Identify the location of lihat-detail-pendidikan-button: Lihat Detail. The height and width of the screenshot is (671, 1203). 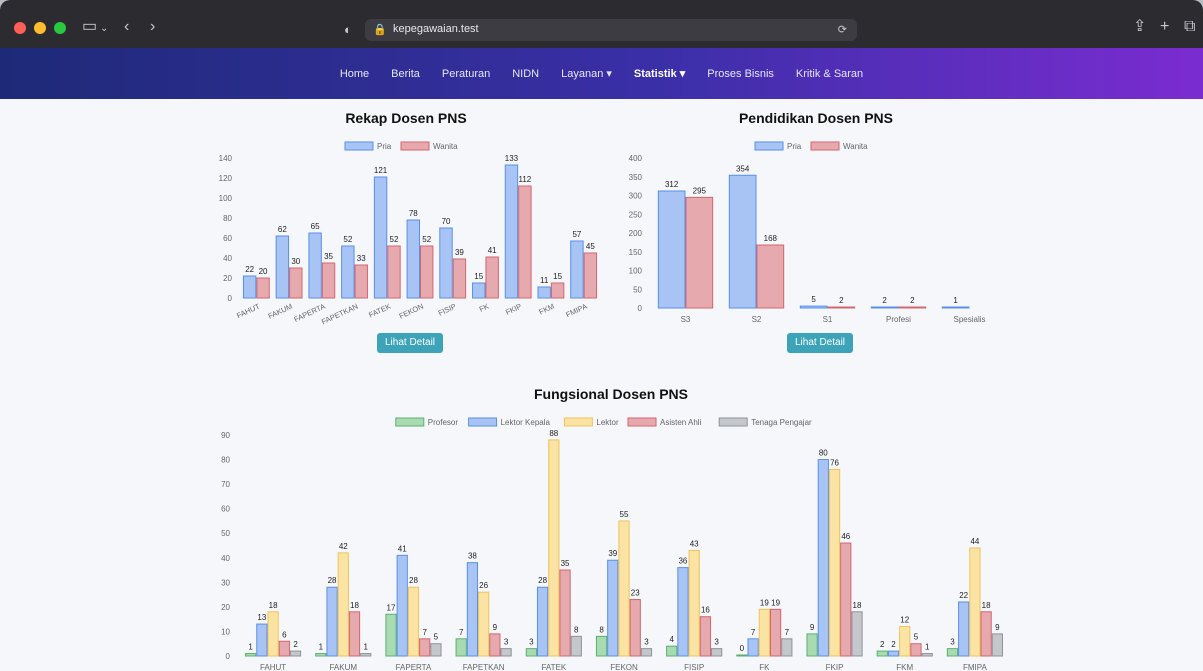
(820, 343).